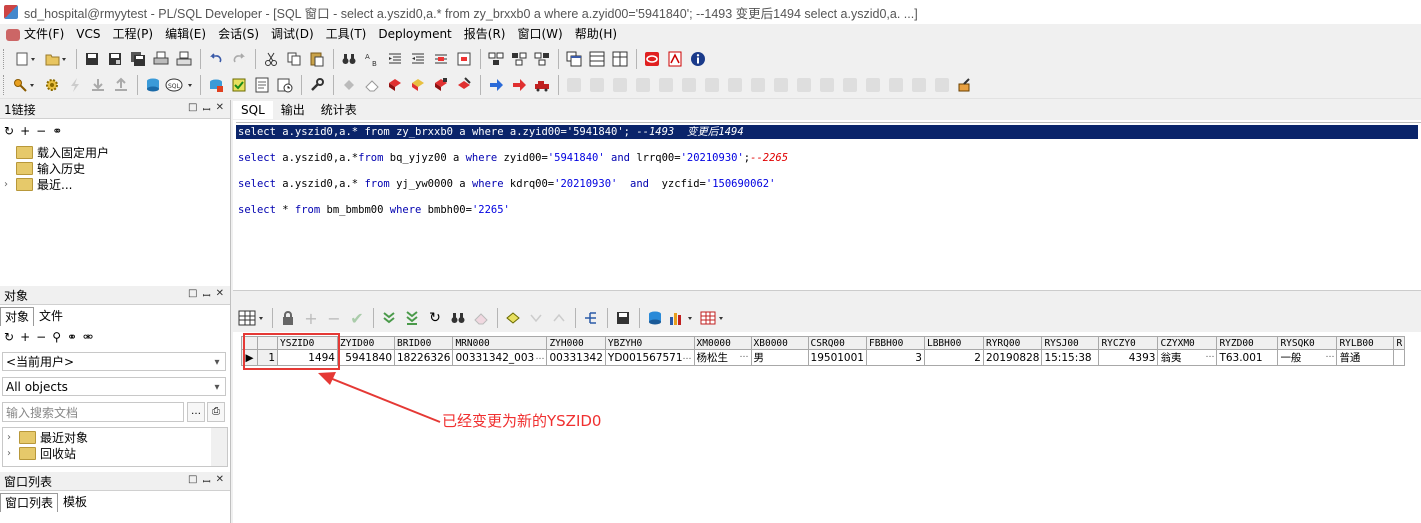  Describe the element at coordinates (138, 59) in the screenshot. I see `save-all-button` at that location.